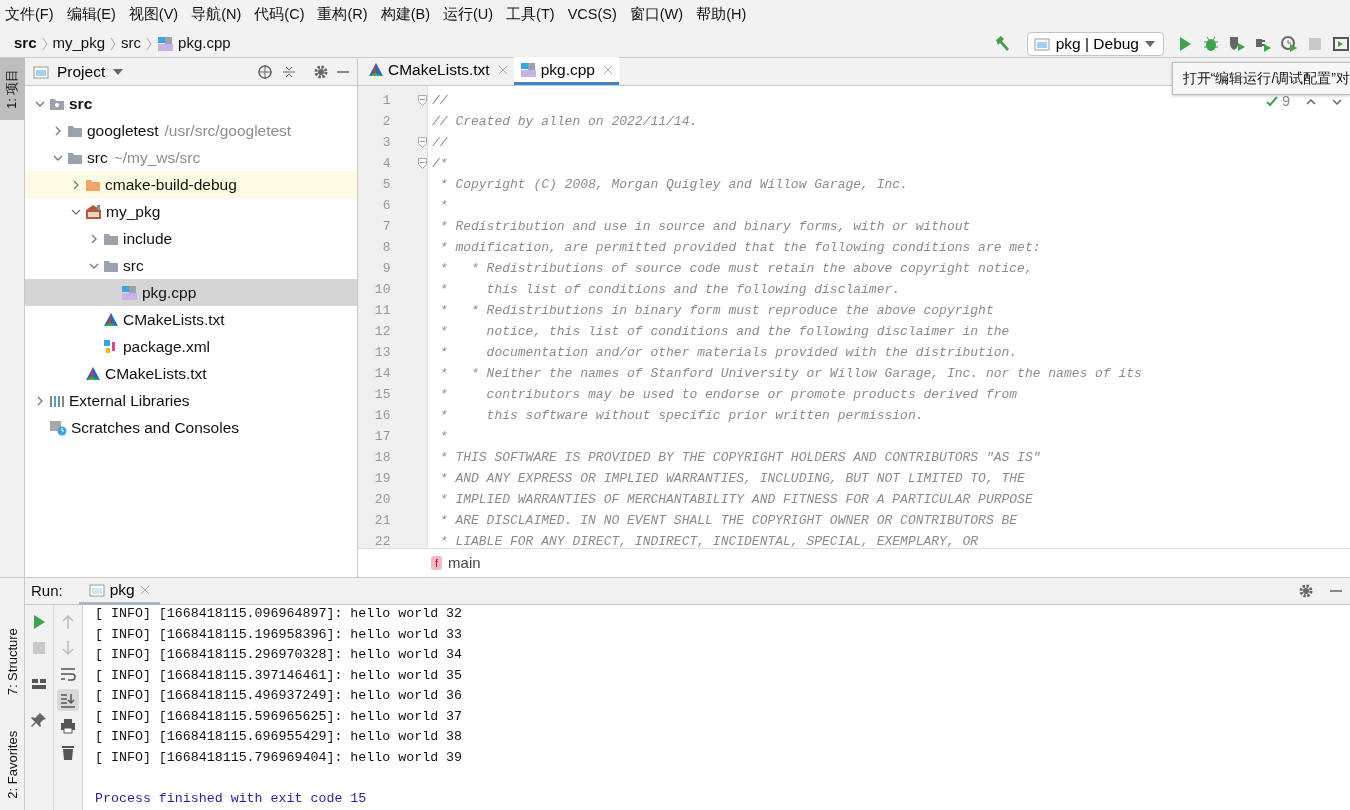  Describe the element at coordinates (405, 15) in the screenshot. I see `menu-item: 构建(B)` at that location.